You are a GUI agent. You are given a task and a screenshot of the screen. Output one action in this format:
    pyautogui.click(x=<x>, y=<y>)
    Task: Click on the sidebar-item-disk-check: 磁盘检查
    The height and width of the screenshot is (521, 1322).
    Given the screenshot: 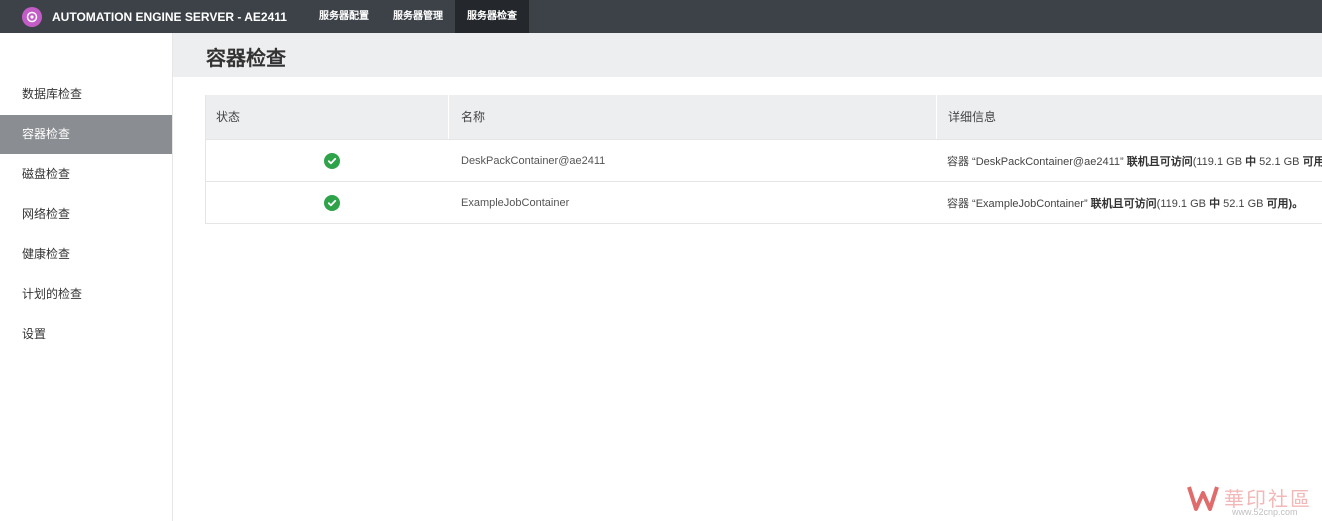 What is the action you would take?
    pyautogui.click(x=86, y=174)
    